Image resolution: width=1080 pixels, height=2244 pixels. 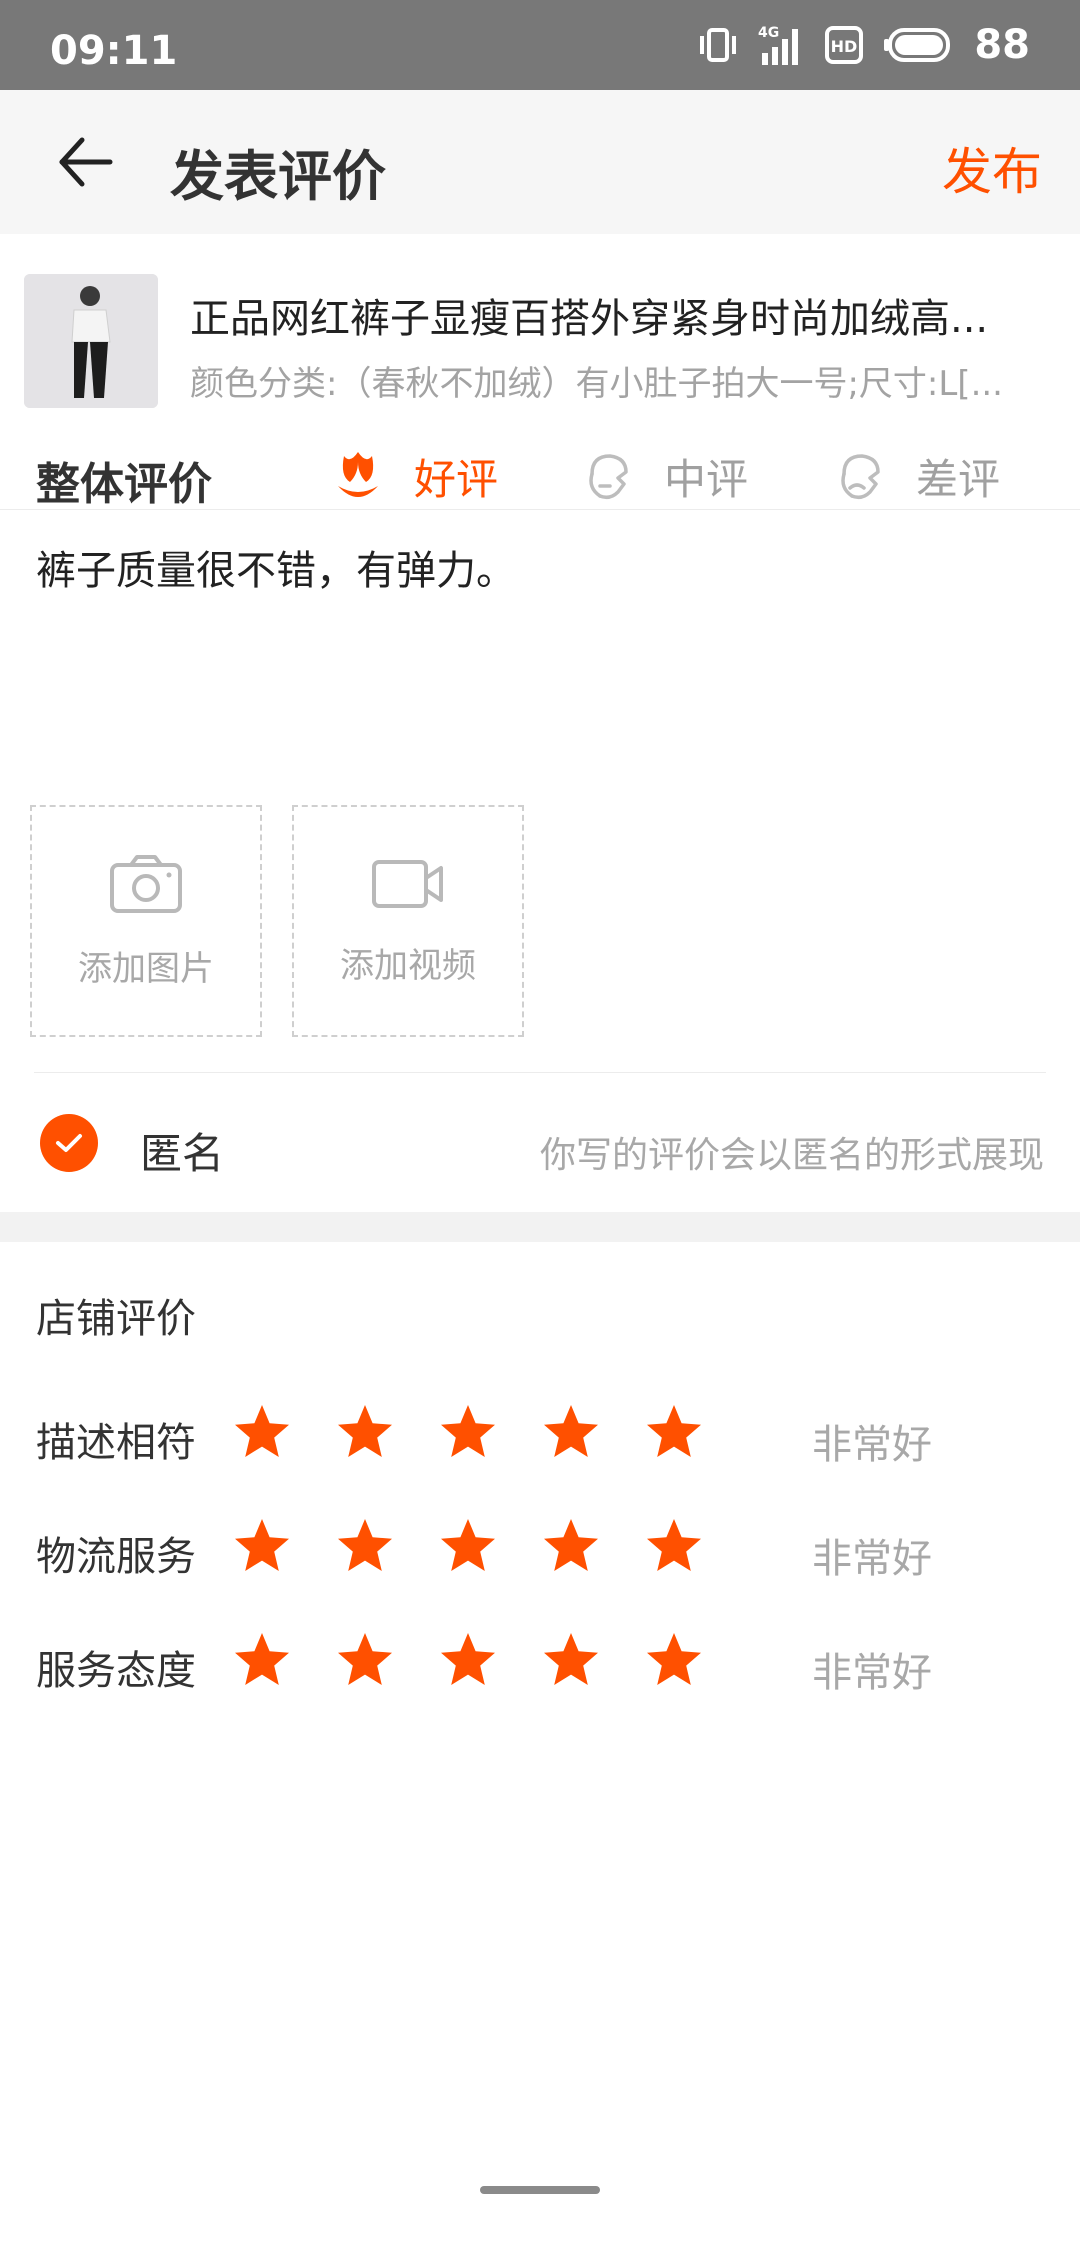 What do you see at coordinates (456, 479) in the screenshot?
I see `rating-option-good-label: 好评` at bounding box center [456, 479].